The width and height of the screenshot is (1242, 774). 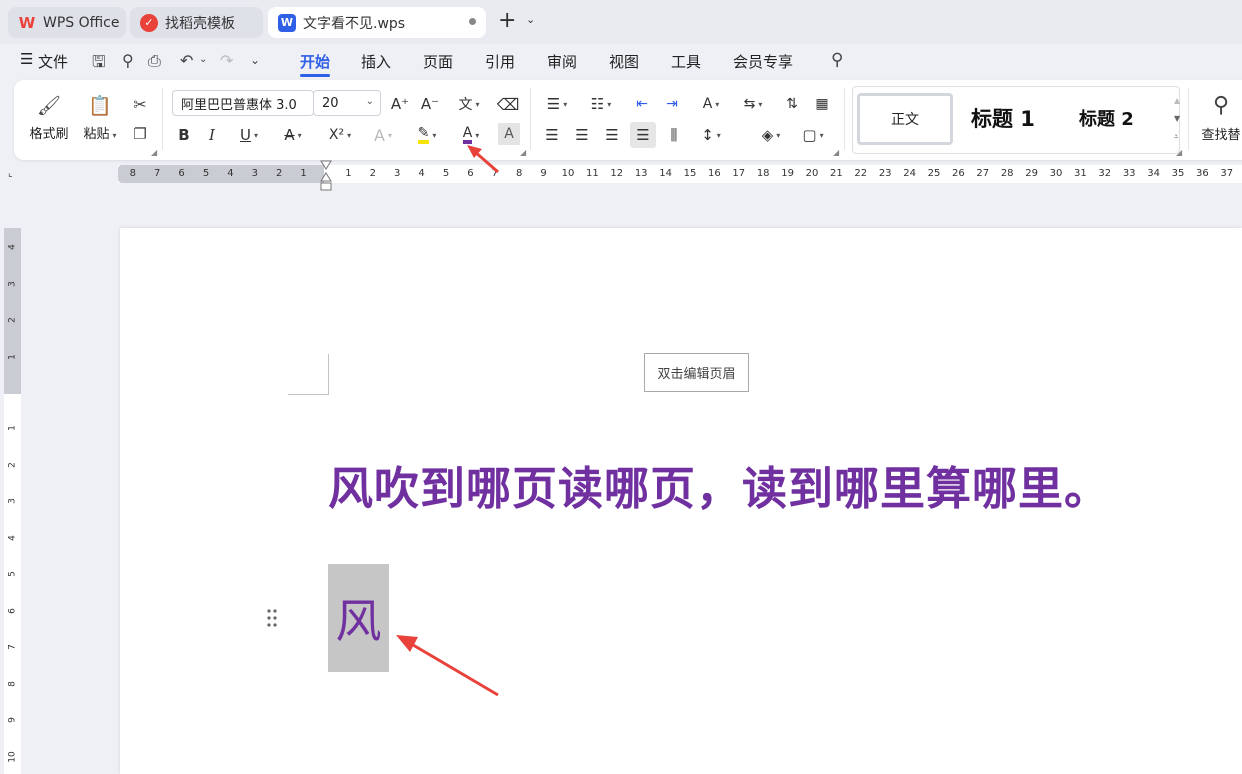 I want to click on copy-button: ❐, so click(x=140, y=134).